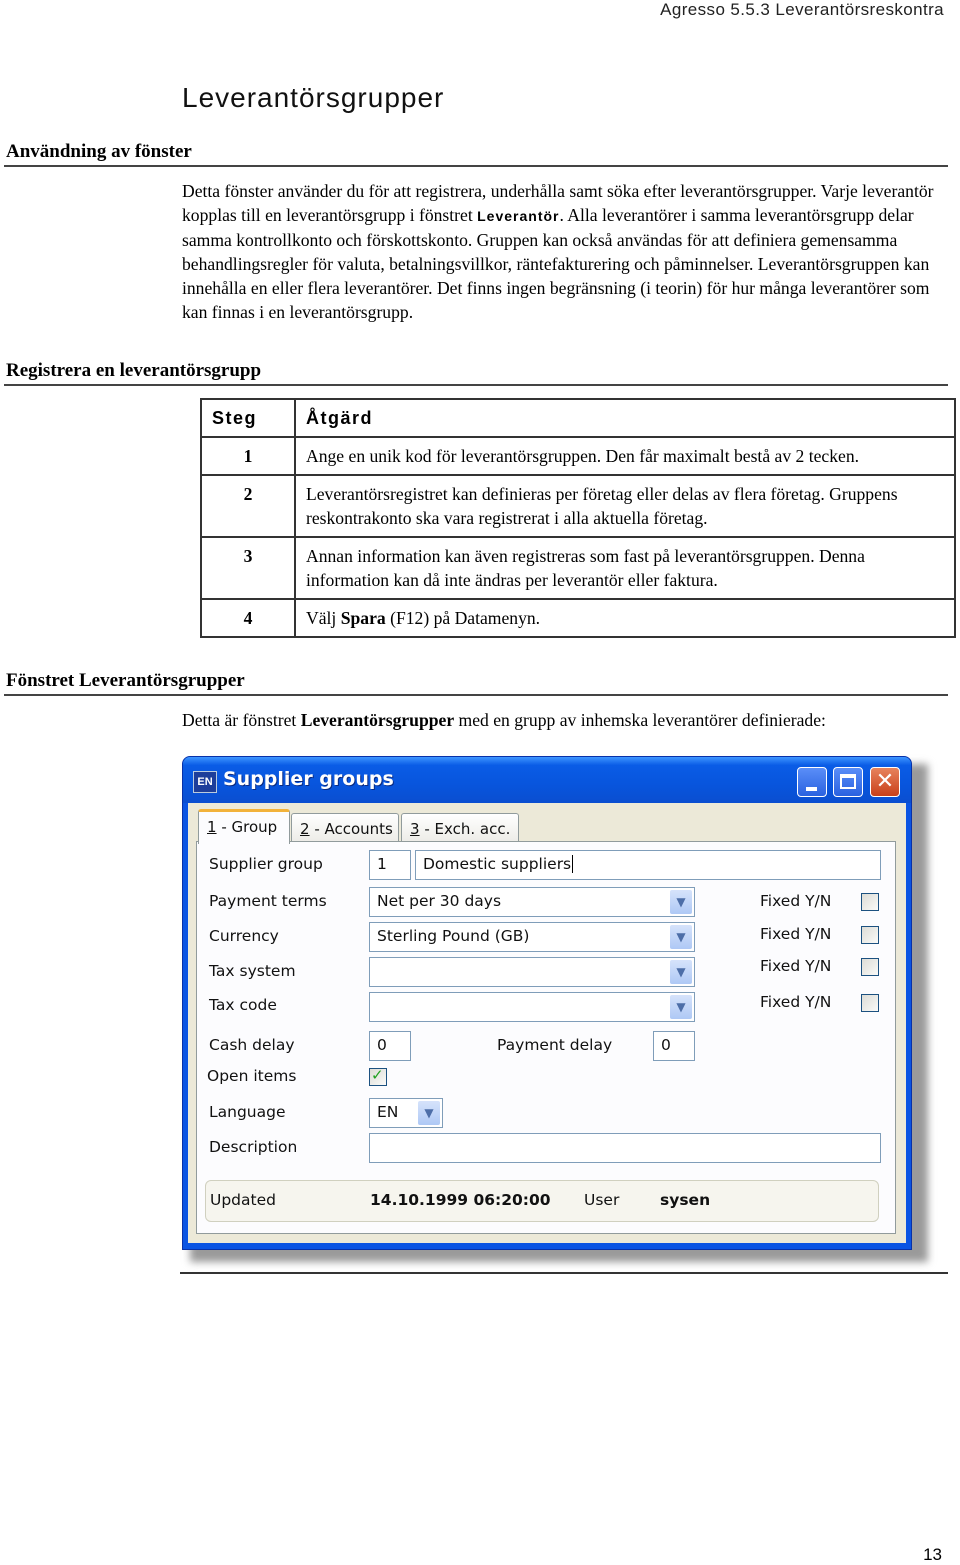  I want to click on cash-delay-input: 0, so click(390, 1046).